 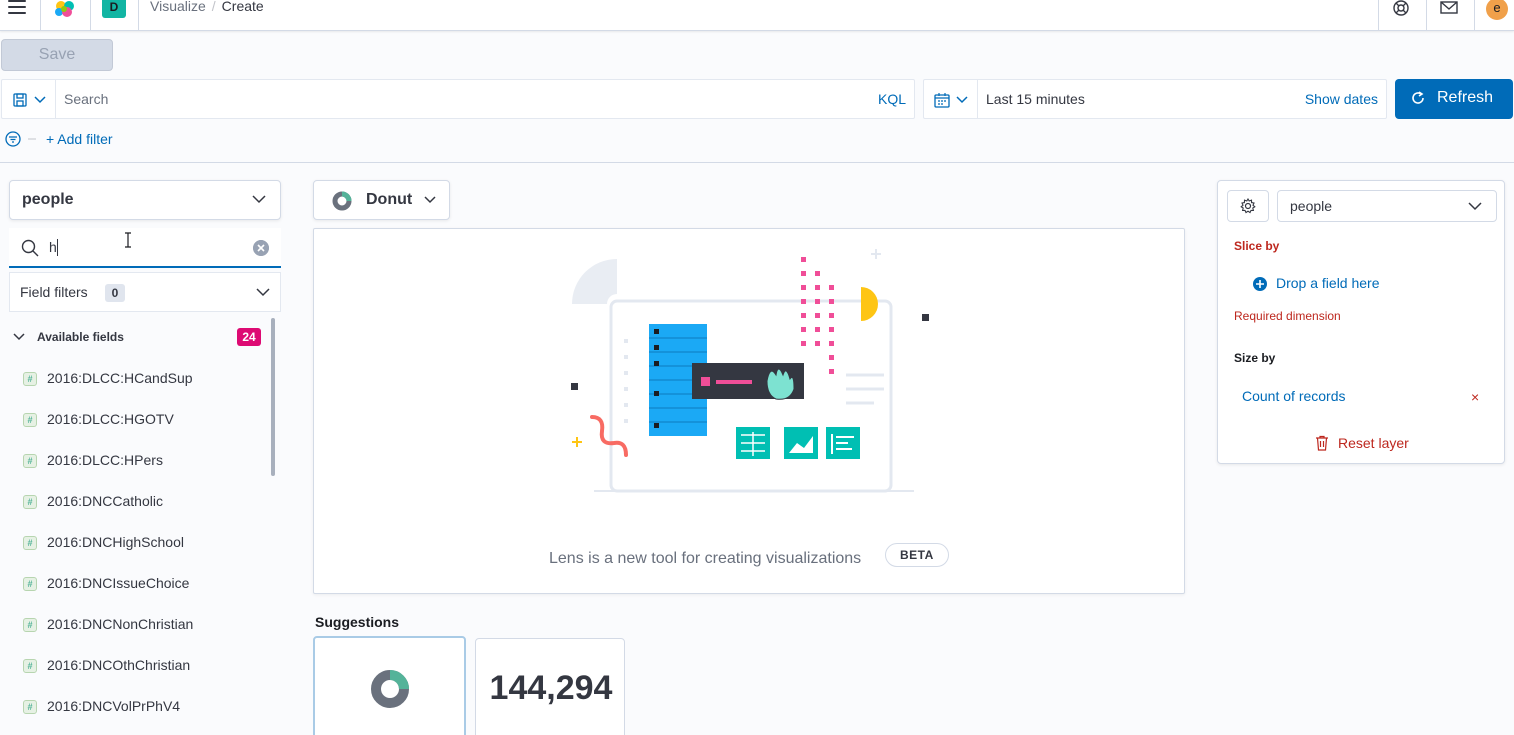 I want to click on field-filters-count: 0, so click(x=115, y=293).